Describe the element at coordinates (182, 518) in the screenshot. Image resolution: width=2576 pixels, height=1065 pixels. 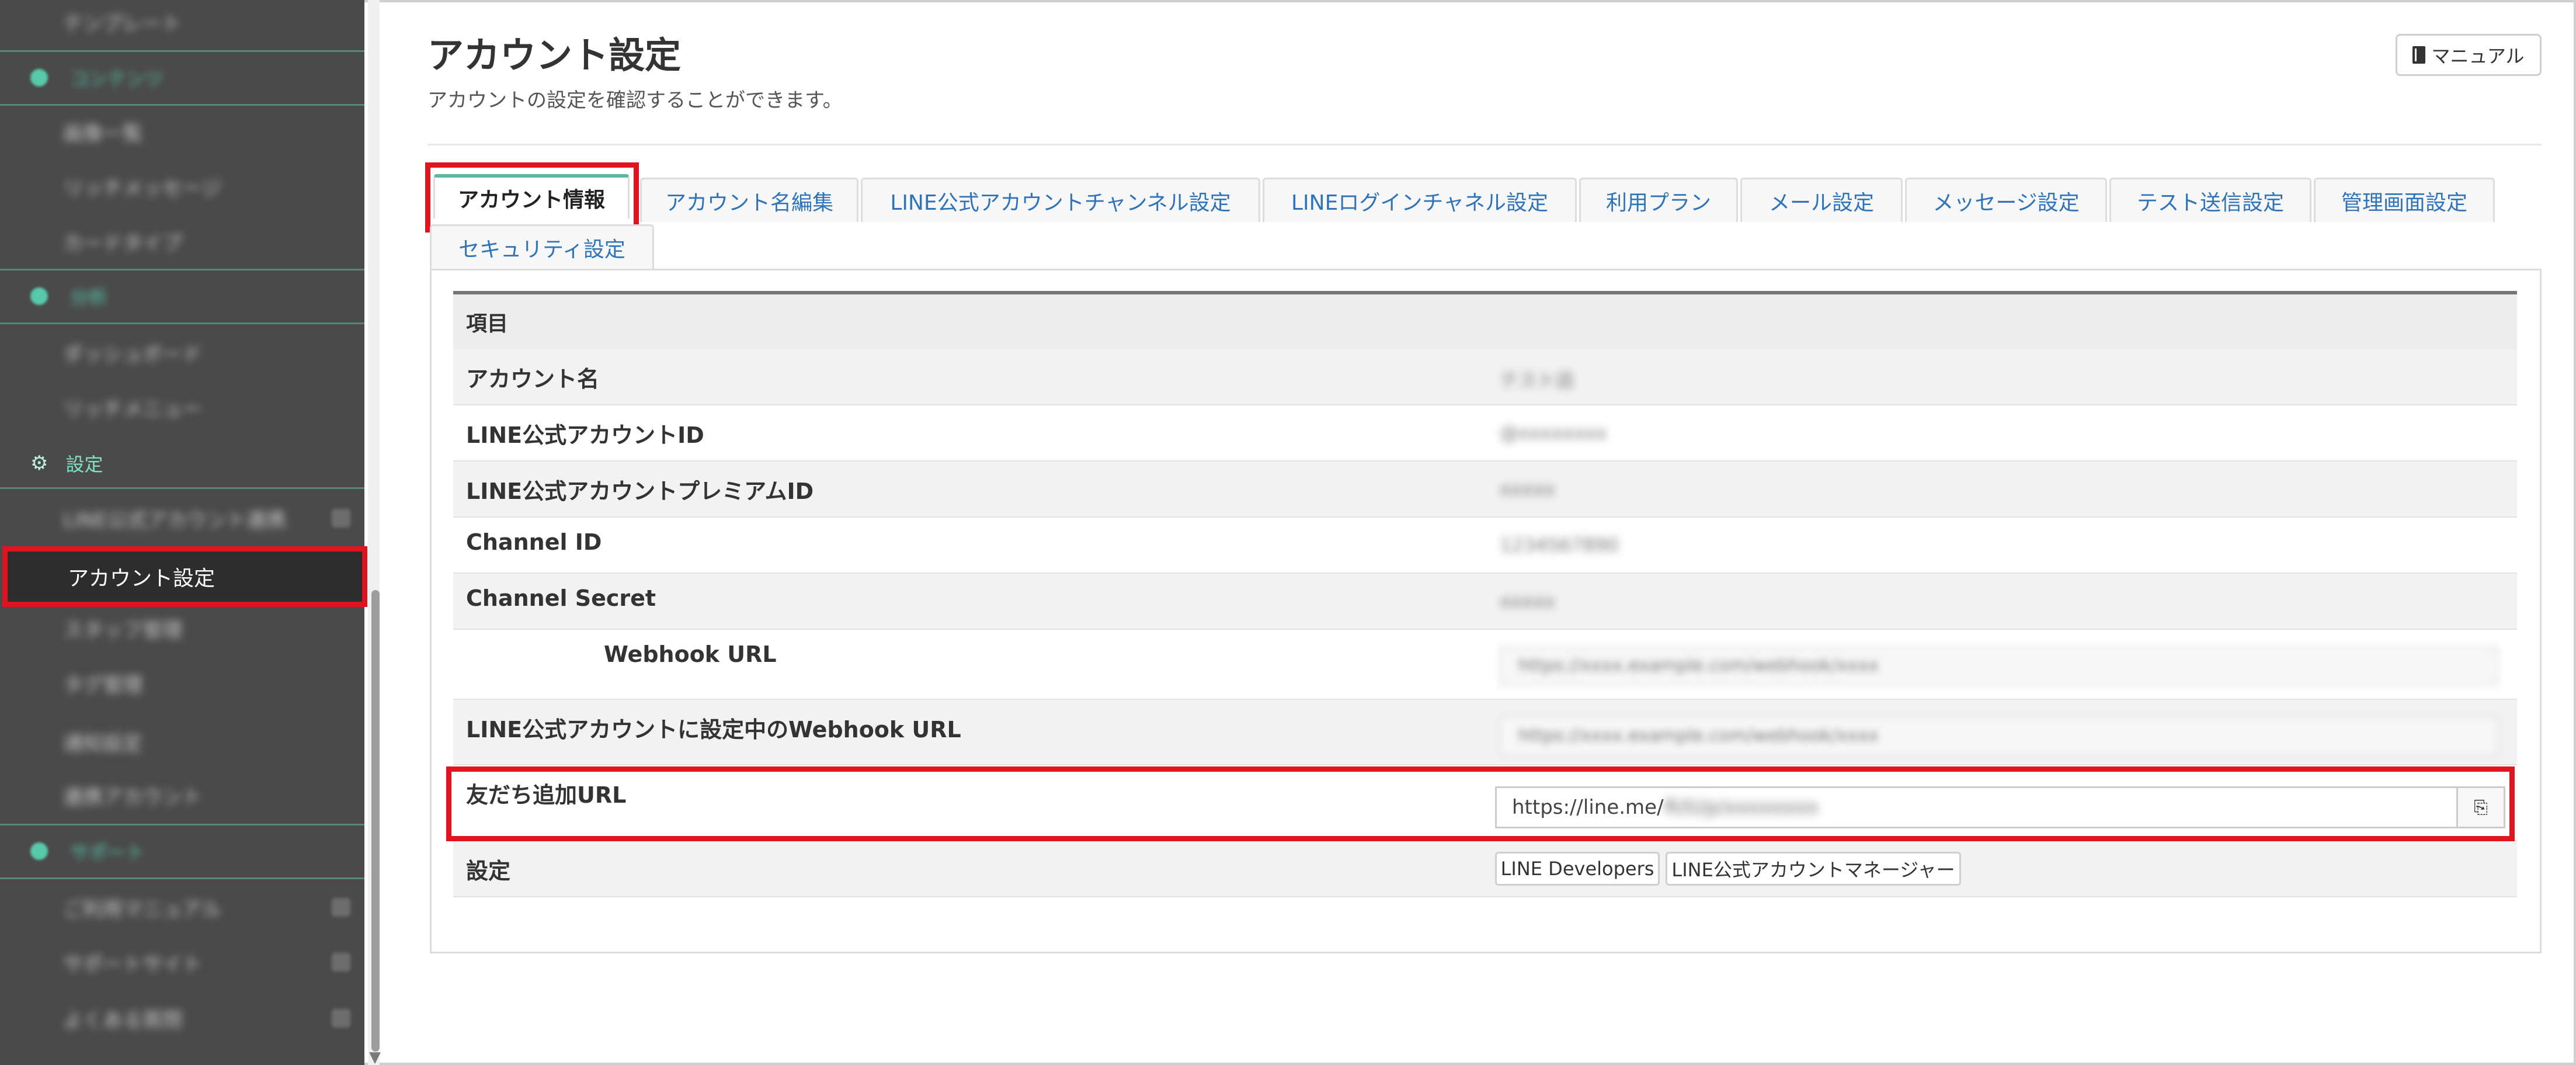
I see `sidebar-item-line-link: LINE公式アカウント連携` at that location.